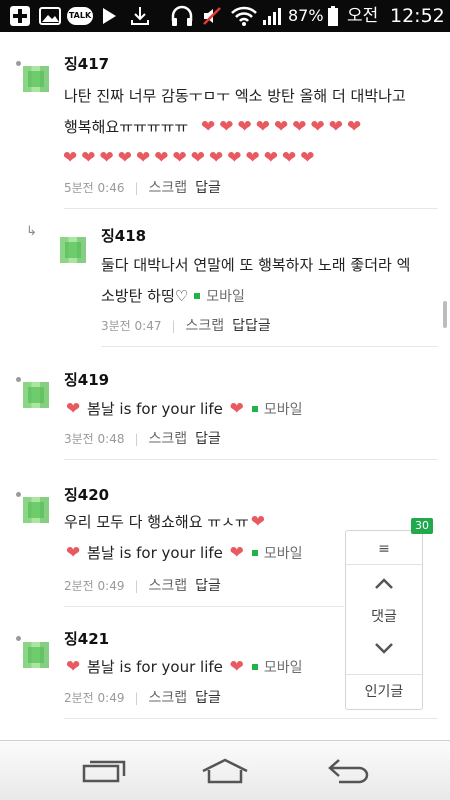 This screenshot has width=450, height=800. Describe the element at coordinates (86, 638) in the screenshot. I see `comment-username: 징421` at that location.